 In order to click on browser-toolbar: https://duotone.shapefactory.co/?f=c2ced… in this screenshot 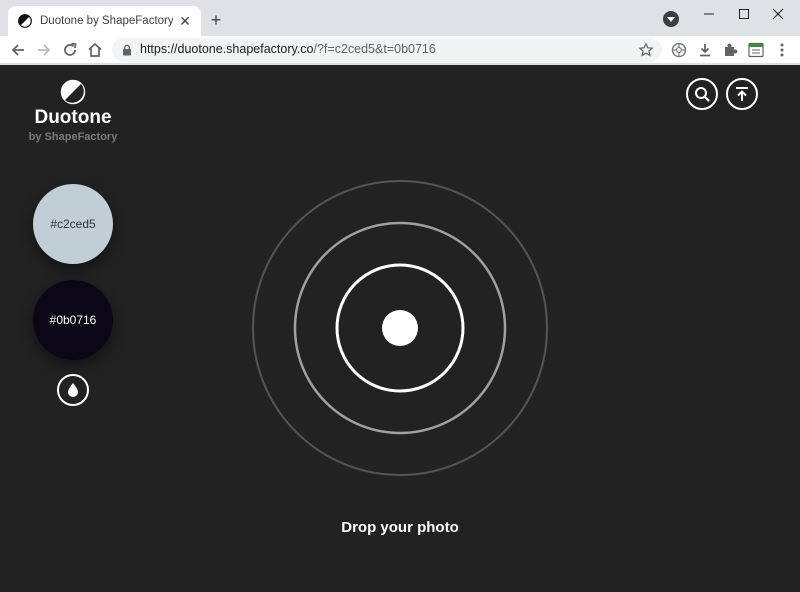, I will do `click(400, 50)`.